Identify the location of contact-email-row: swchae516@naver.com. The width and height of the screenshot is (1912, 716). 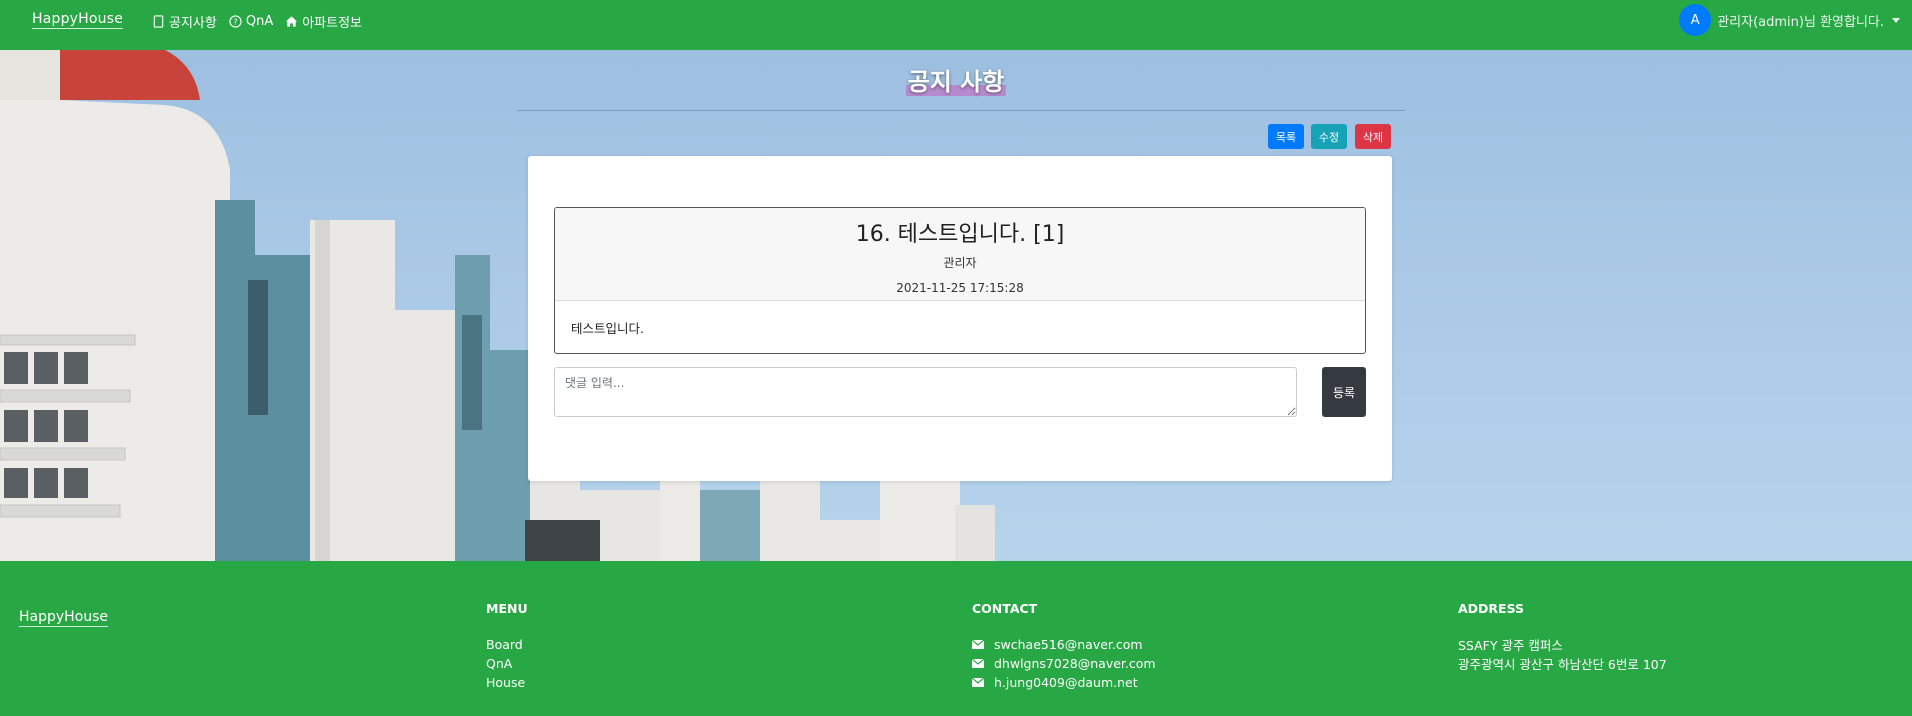
(1064, 644).